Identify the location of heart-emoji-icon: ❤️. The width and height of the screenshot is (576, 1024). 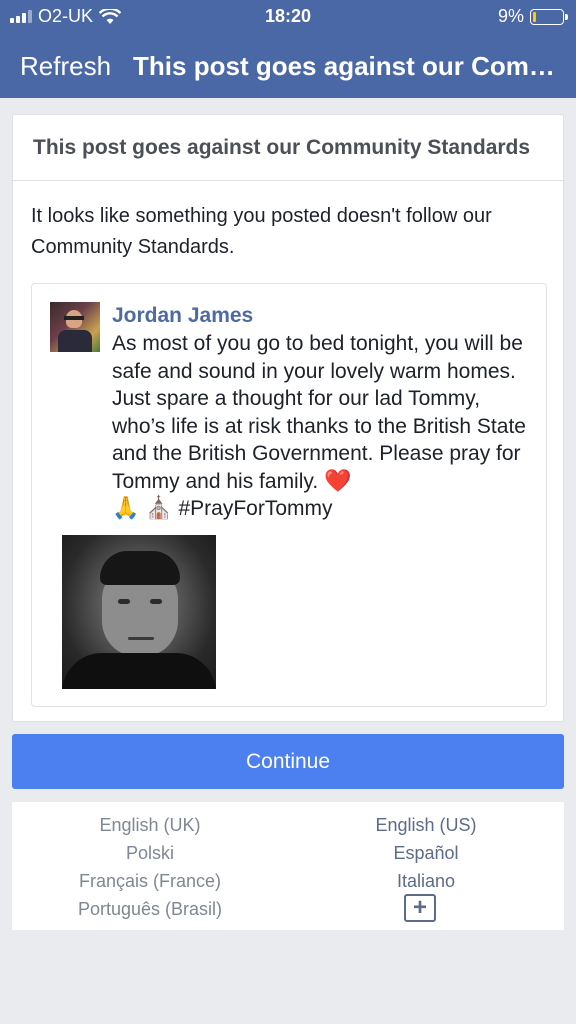
(338, 481).